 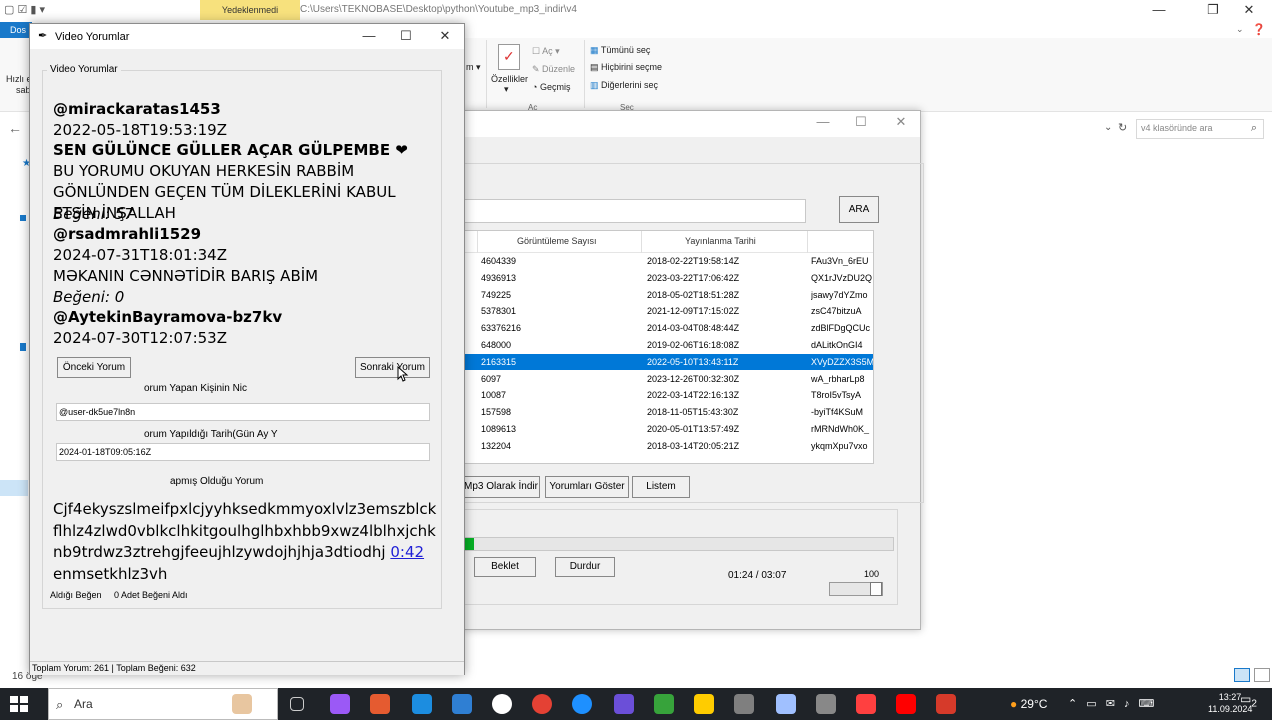 I want to click on mail-icon, so click(x=422, y=704).